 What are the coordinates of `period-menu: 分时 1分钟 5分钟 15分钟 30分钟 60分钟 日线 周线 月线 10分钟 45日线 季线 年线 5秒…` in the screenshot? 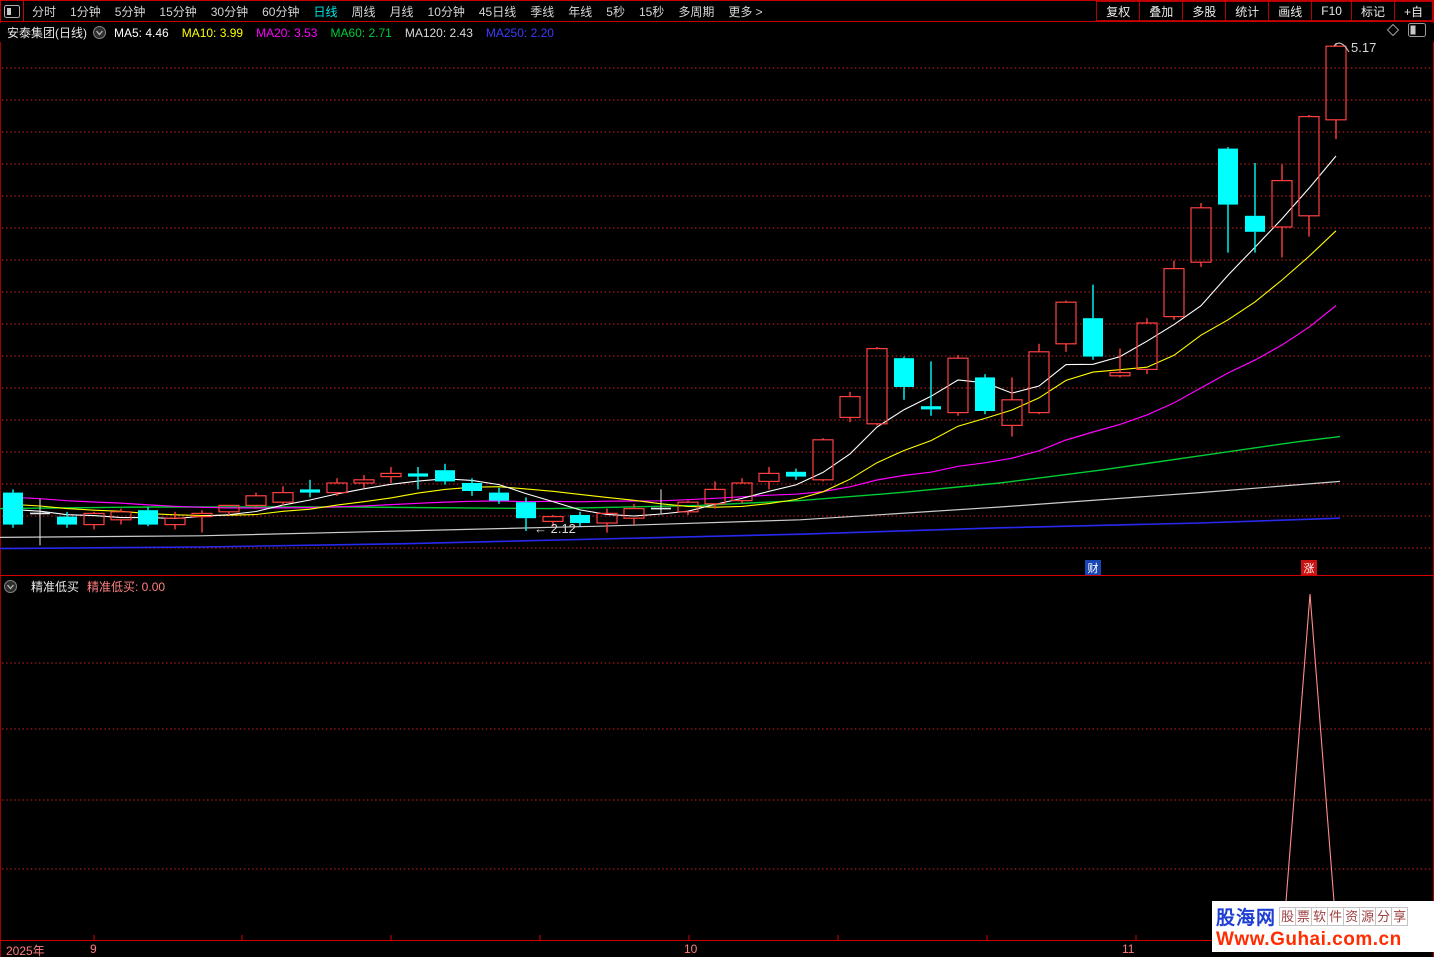 It's located at (400, 11).